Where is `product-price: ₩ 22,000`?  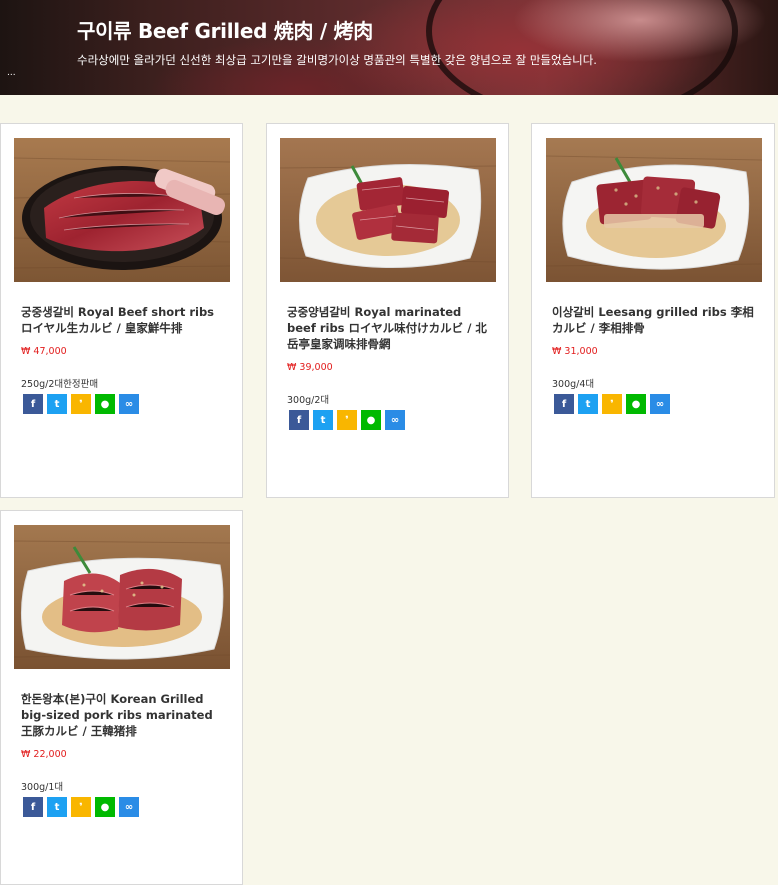
product-price: ₩ 22,000 is located at coordinates (44, 754).